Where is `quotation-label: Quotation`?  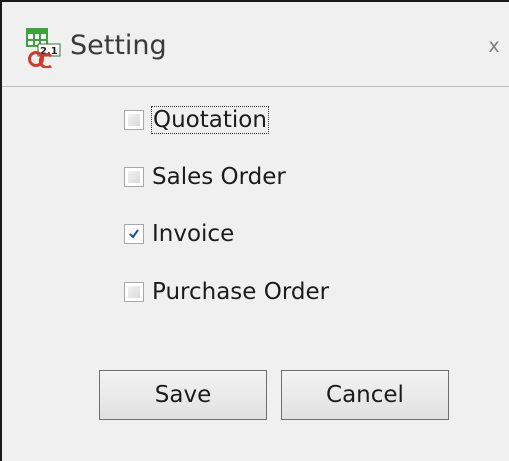
quotation-label: Quotation is located at coordinates (210, 120).